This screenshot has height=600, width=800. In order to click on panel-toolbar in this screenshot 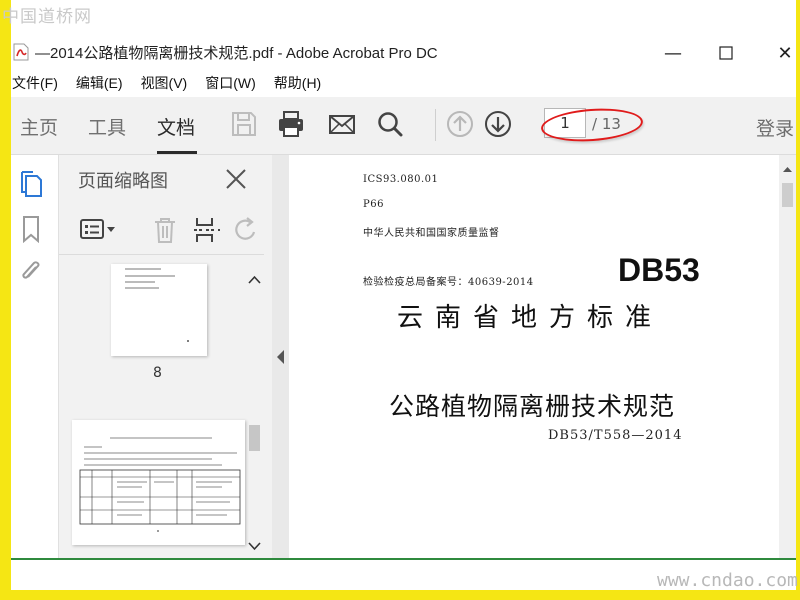, I will do `click(161, 230)`.